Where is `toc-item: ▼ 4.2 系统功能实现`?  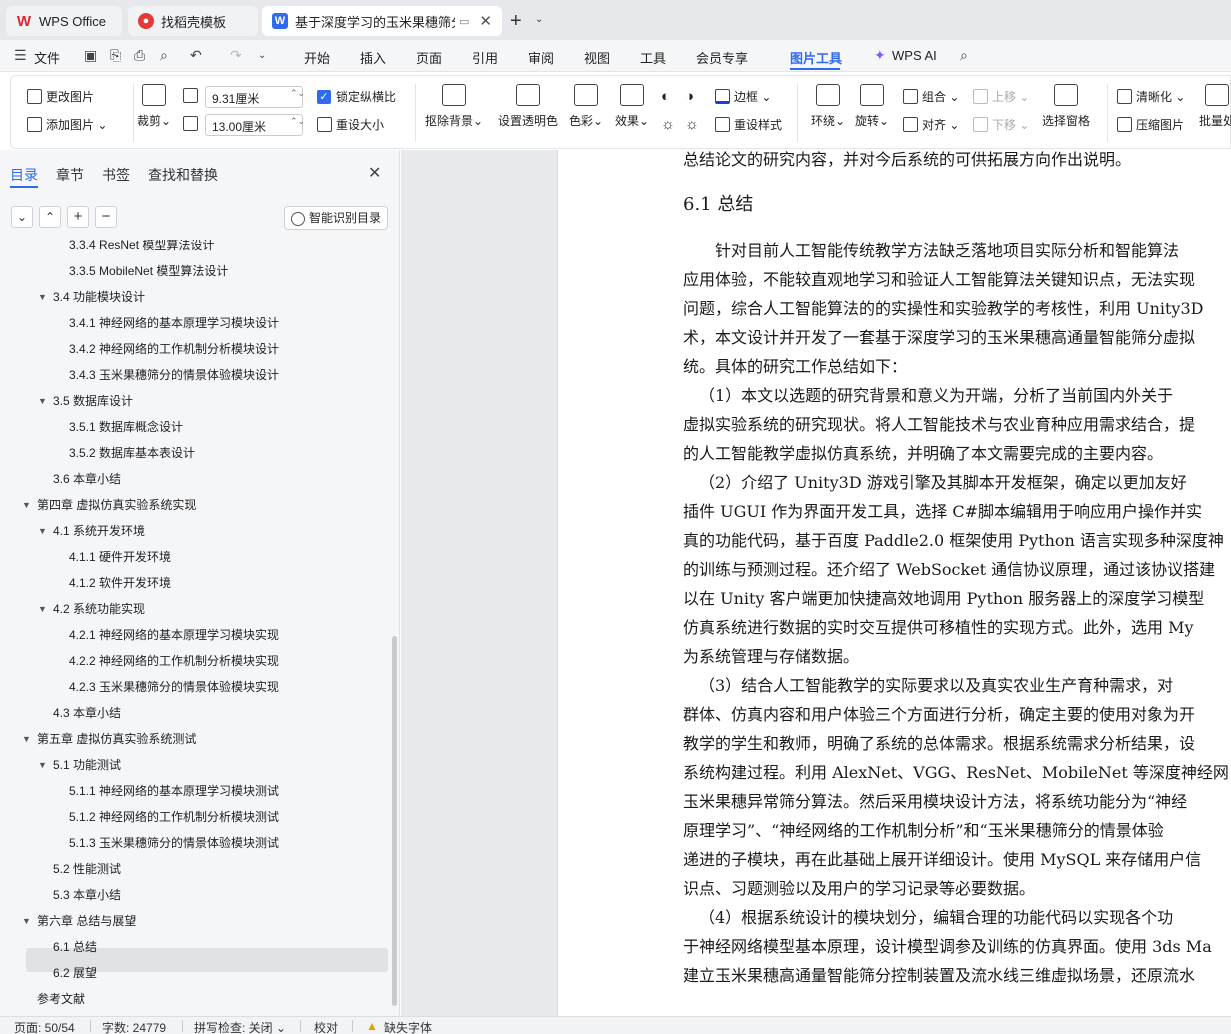 toc-item: ▼ 4.2 系统功能实现 is located at coordinates (91, 609).